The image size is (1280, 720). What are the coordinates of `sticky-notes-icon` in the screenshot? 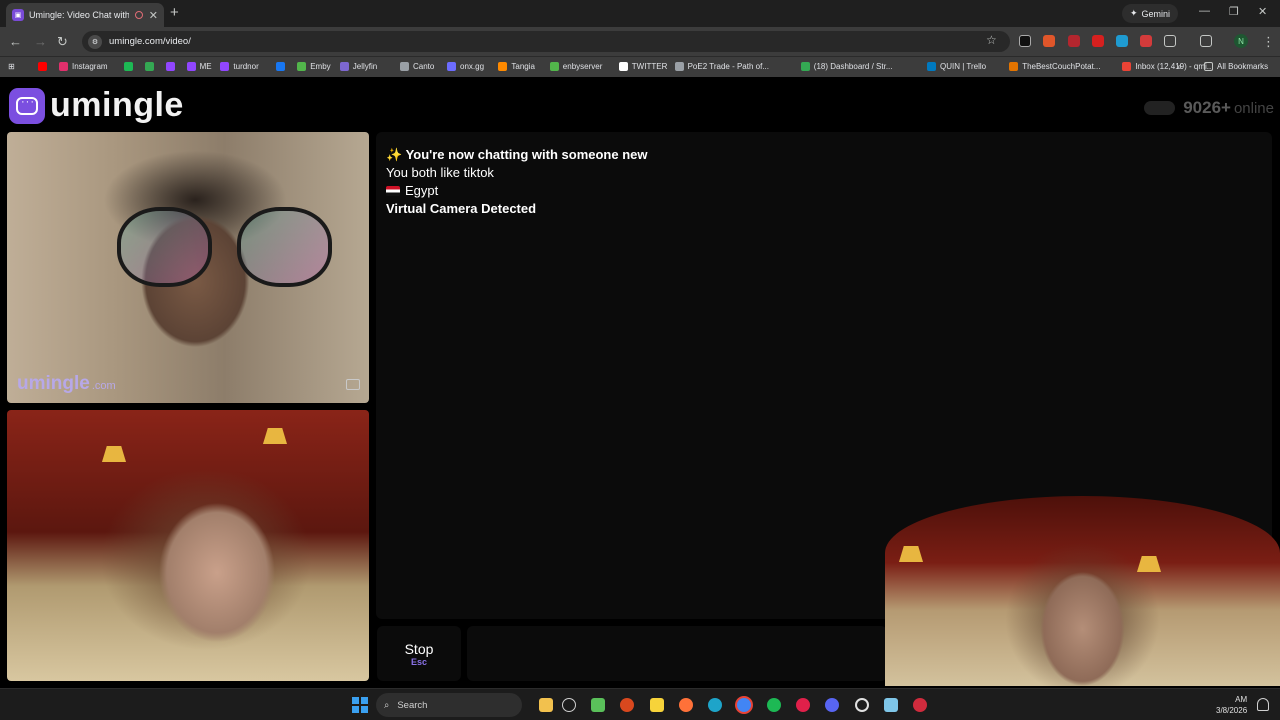 It's located at (657, 705).